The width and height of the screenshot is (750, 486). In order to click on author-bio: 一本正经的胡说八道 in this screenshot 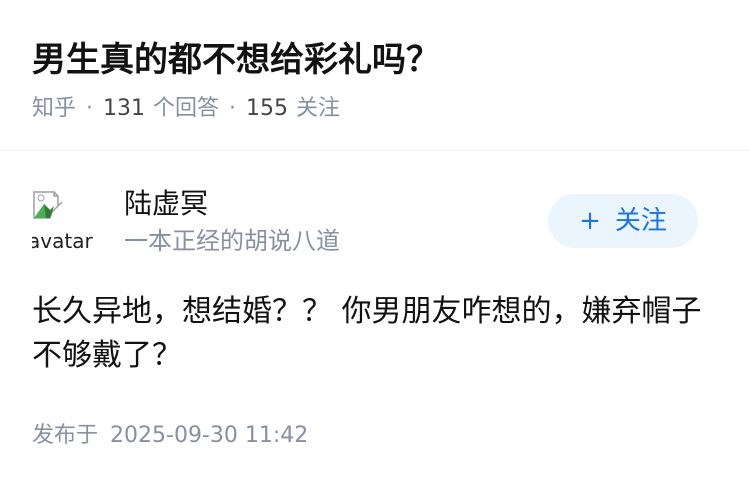, I will do `click(232, 241)`.